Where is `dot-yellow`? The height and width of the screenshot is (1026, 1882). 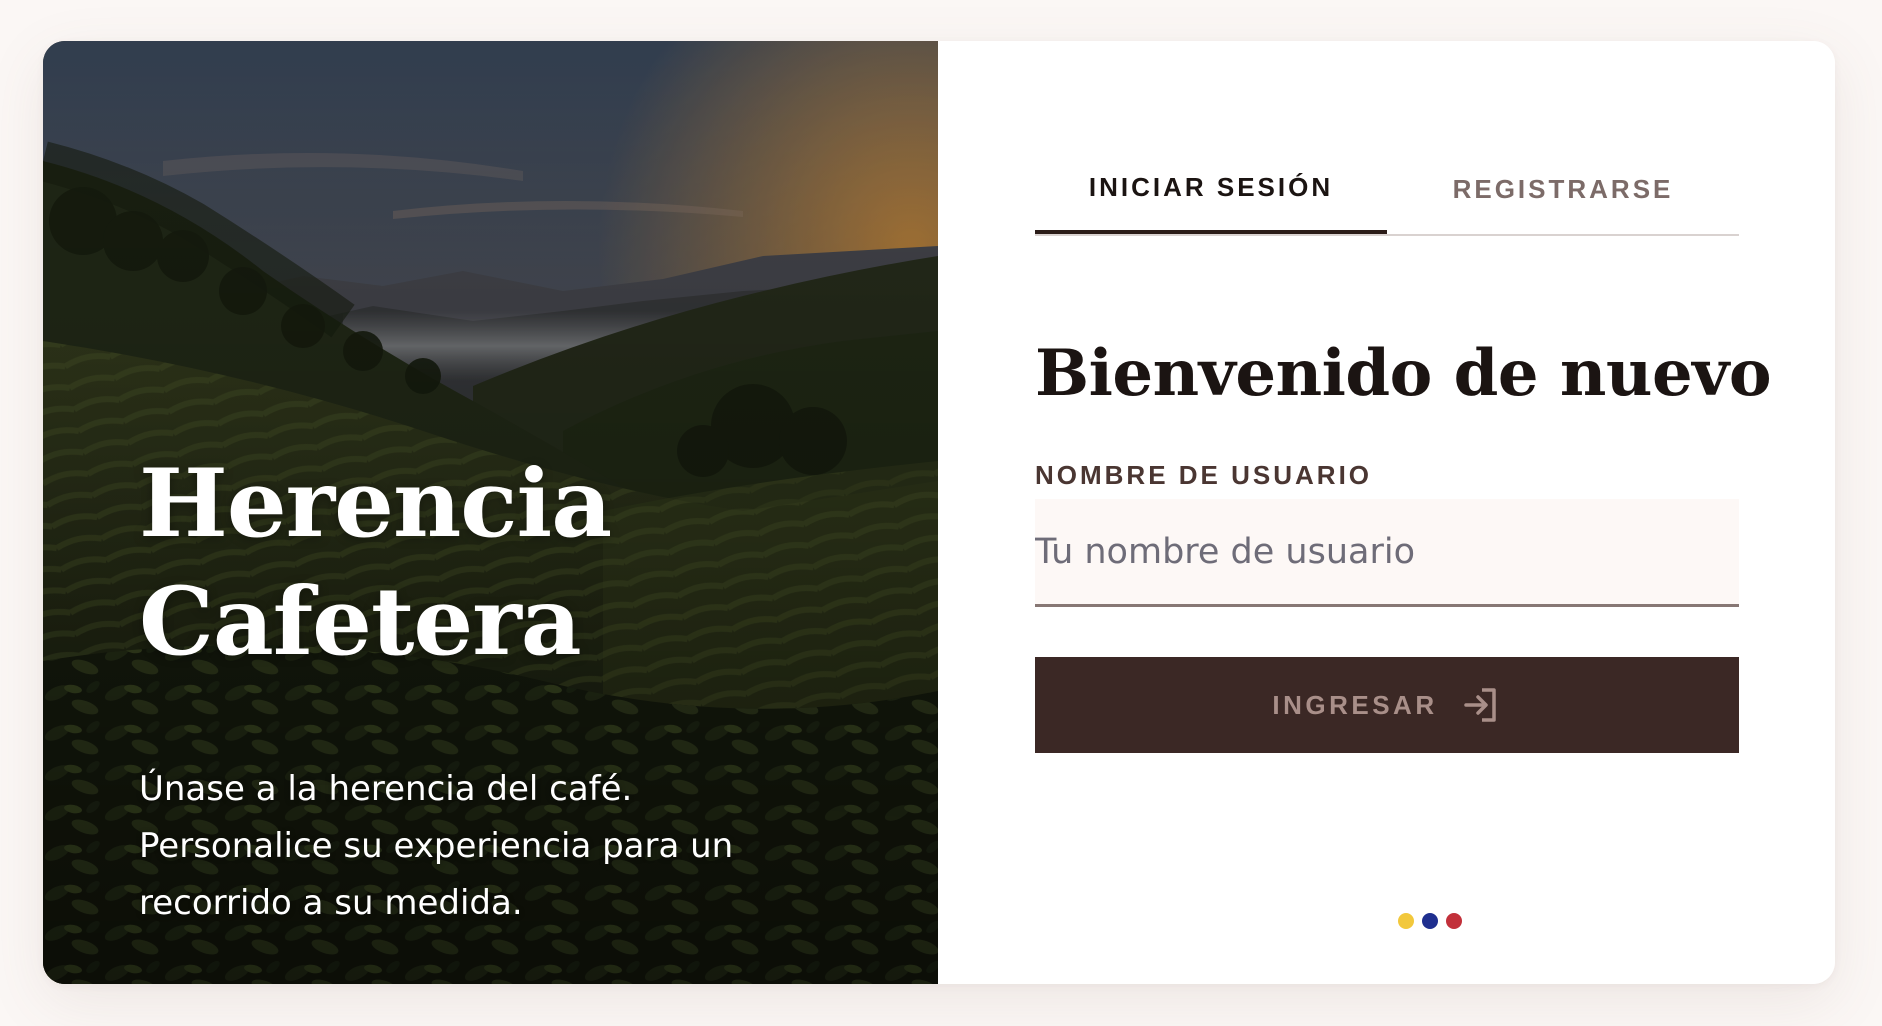 dot-yellow is located at coordinates (1406, 921).